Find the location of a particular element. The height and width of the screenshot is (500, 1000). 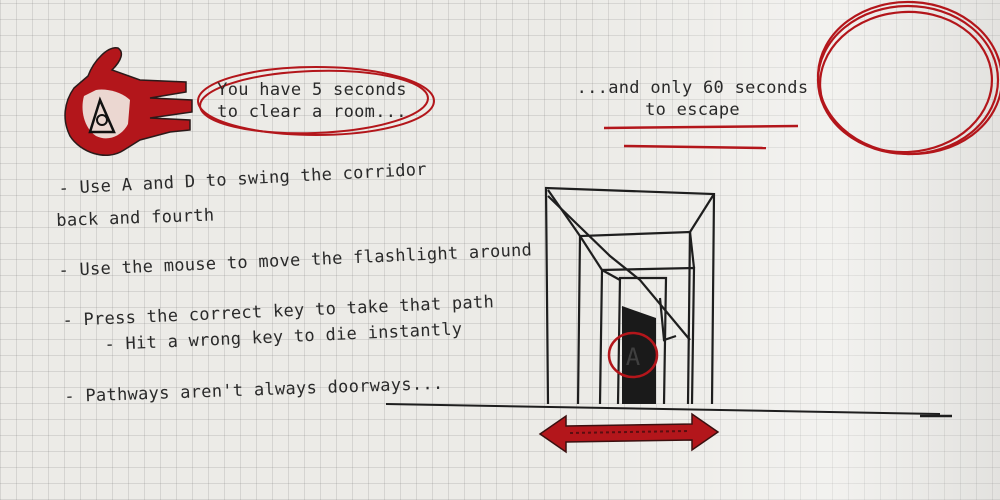

red-hand-icon is located at coordinates (128, 102).